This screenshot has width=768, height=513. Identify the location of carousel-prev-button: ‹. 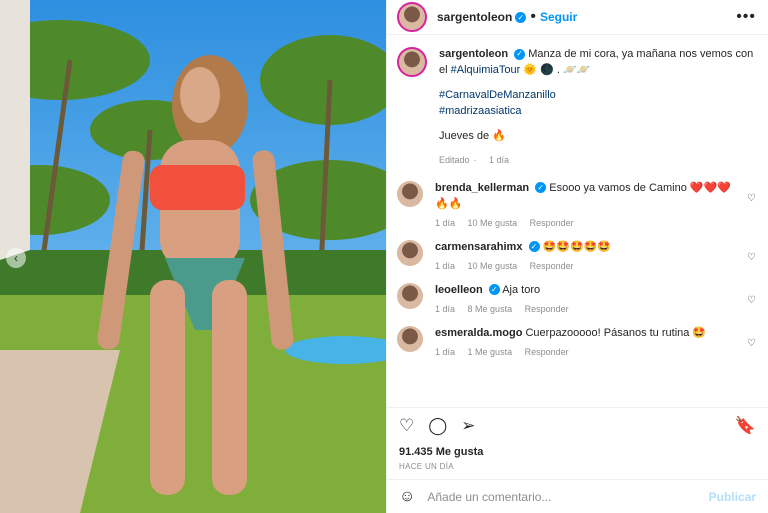
(16, 258).